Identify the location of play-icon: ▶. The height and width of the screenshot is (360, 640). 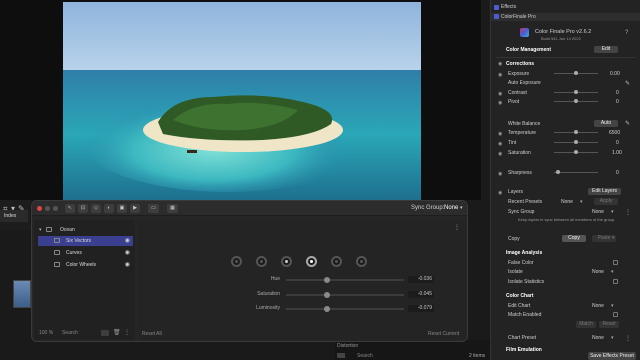
(135, 208).